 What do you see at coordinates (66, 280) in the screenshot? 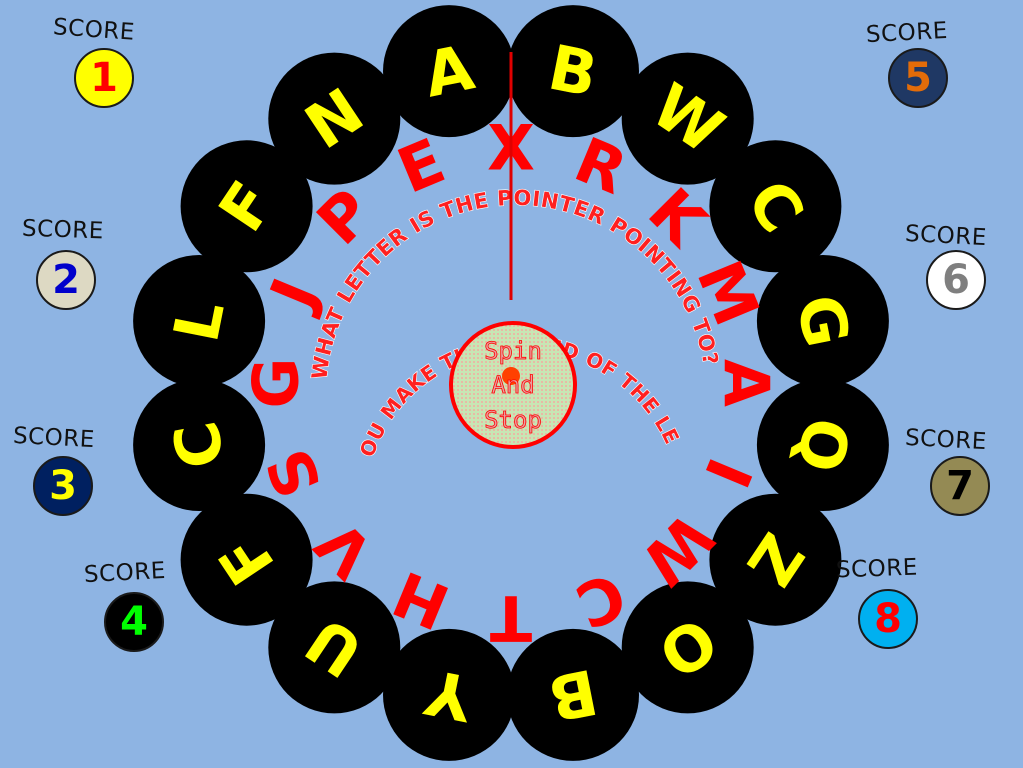
I see `score-disc-2: 2` at bounding box center [66, 280].